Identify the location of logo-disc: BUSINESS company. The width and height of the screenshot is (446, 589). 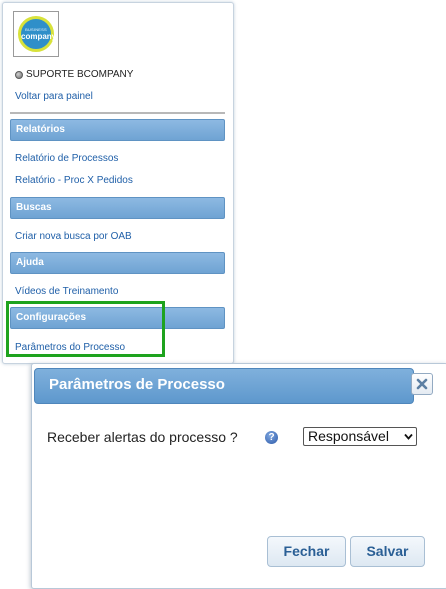
(37, 34).